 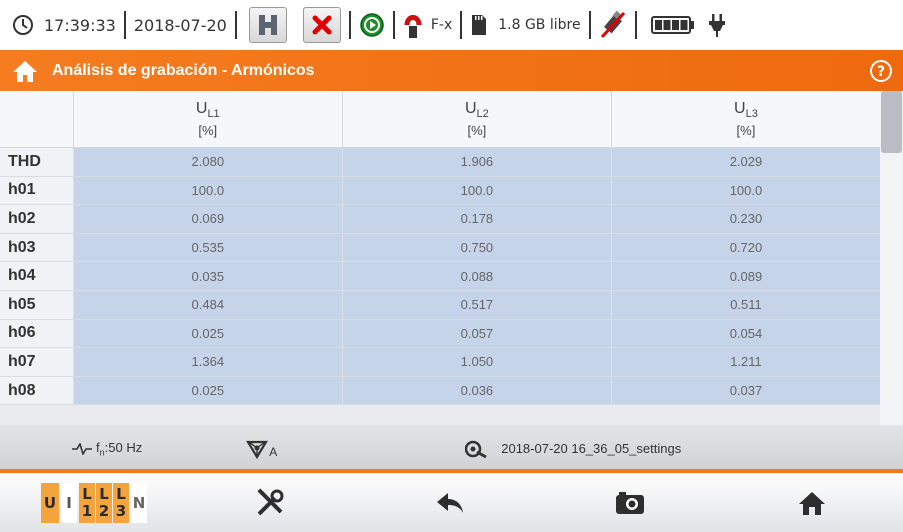 I want to click on back-button, so click(x=450, y=502).